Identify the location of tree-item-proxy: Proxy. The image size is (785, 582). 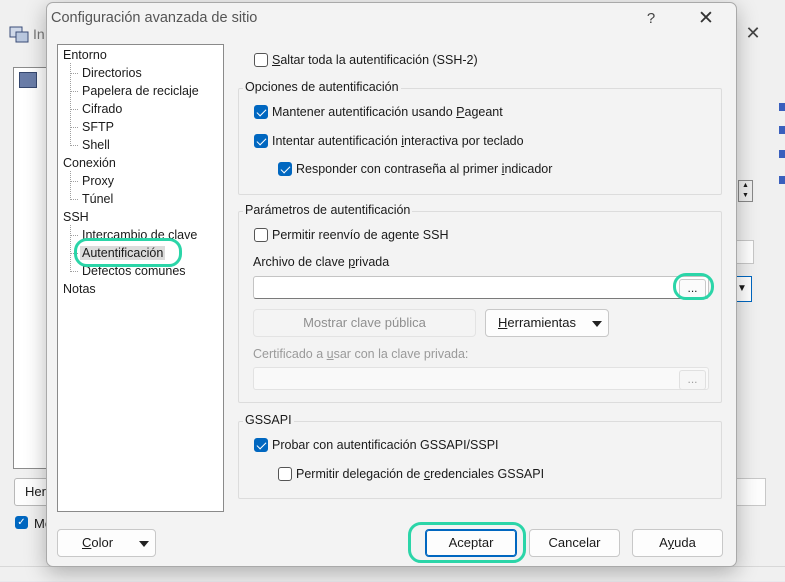
(98, 181).